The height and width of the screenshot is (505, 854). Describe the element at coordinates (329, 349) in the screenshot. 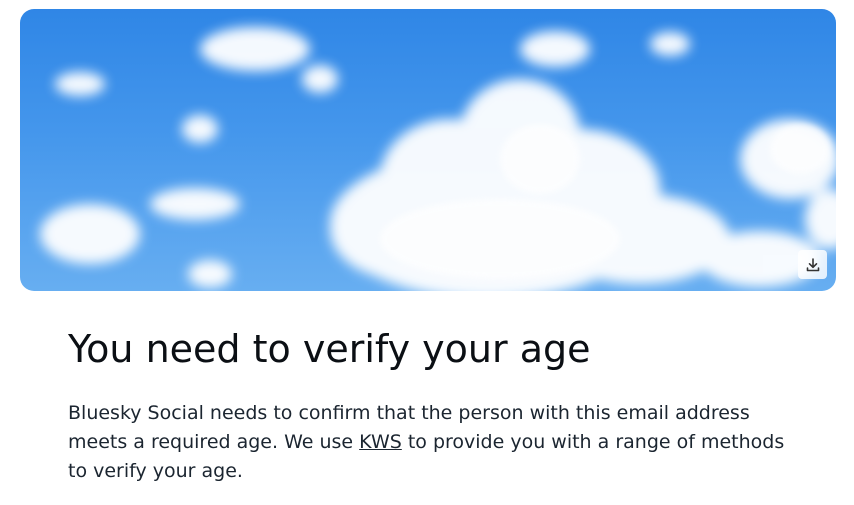

I see `page-title: You need to verify your age` at that location.